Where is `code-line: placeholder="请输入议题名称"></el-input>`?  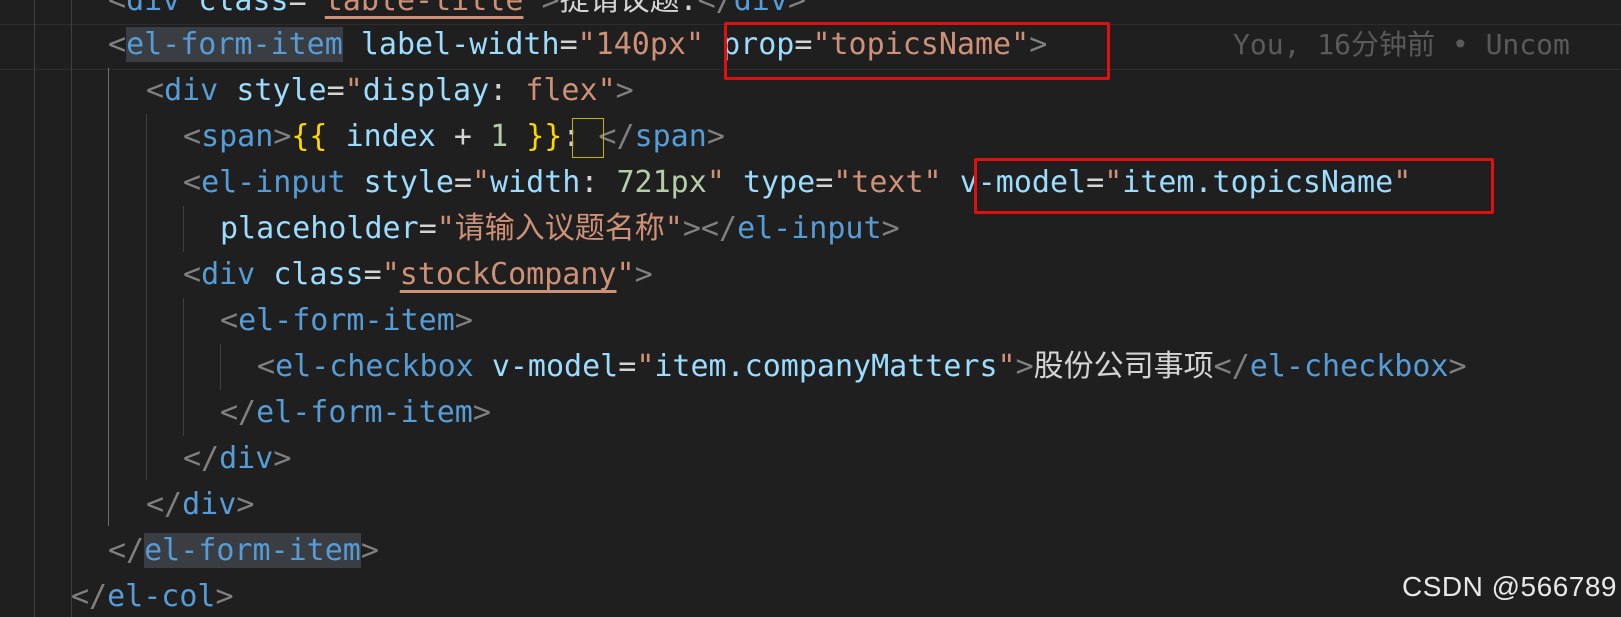 code-line: placeholder="请输入议题名称"></el-input> is located at coordinates (560, 229).